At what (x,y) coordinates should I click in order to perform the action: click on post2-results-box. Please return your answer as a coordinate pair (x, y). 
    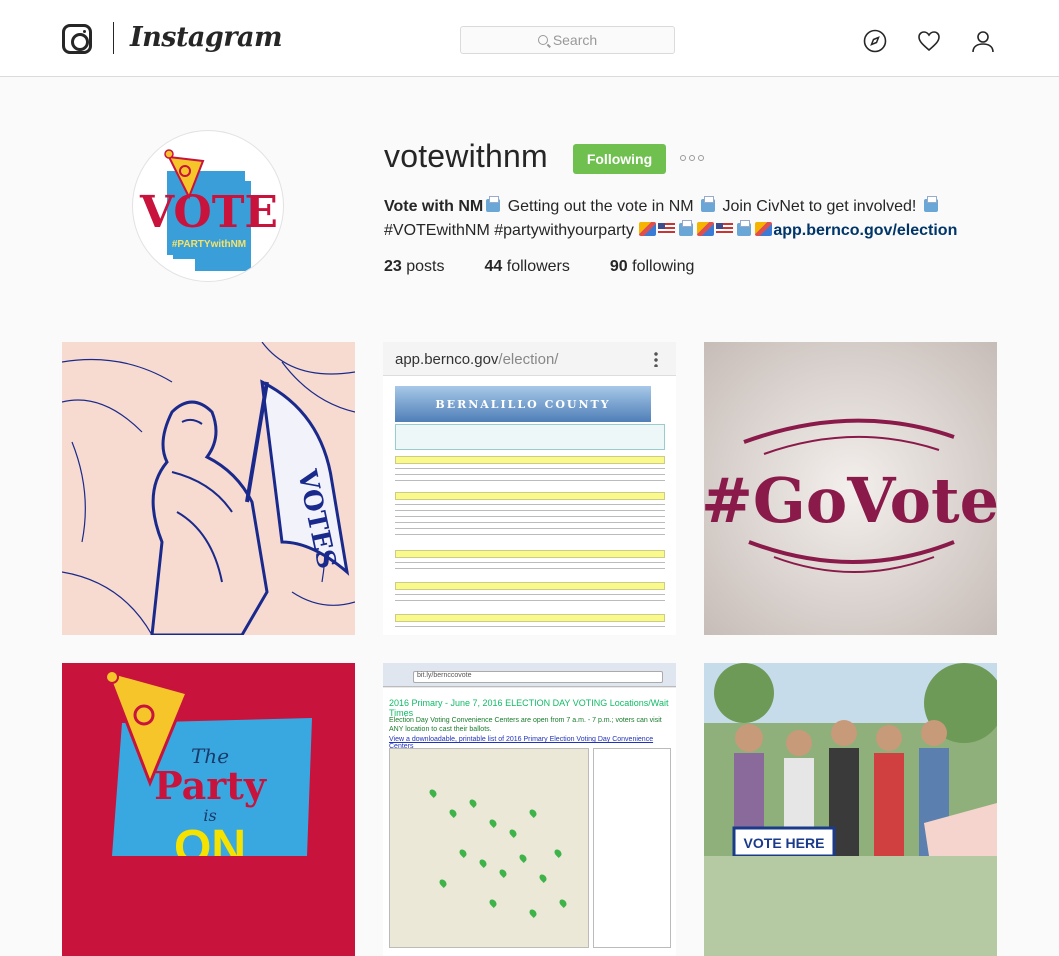
    Looking at the image, I should click on (530, 437).